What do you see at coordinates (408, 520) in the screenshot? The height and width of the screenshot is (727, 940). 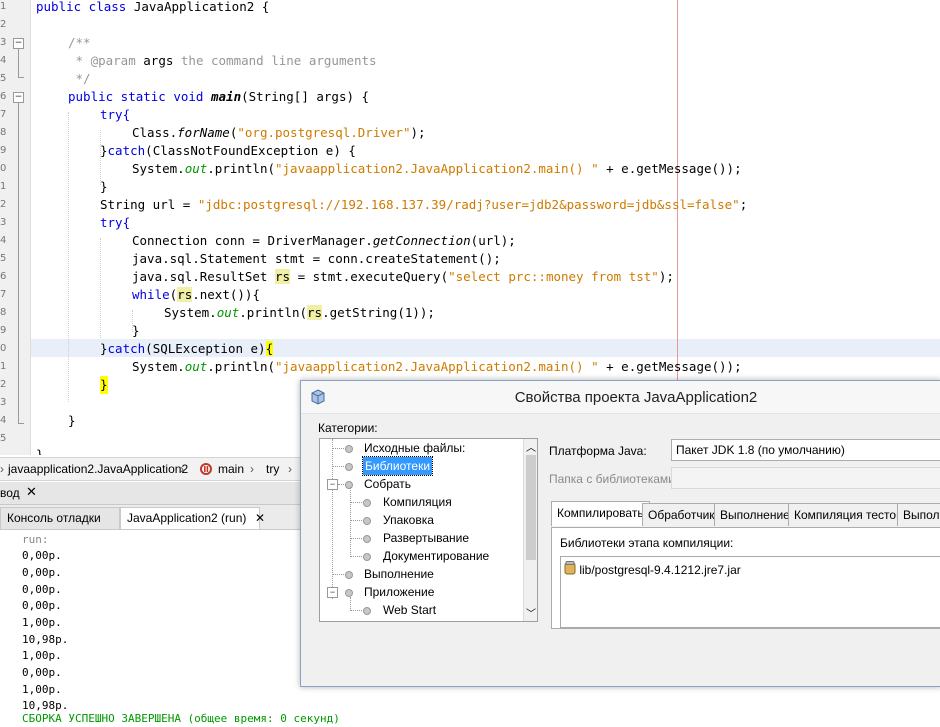 I see `tree-item-packaging: Упаковка` at bounding box center [408, 520].